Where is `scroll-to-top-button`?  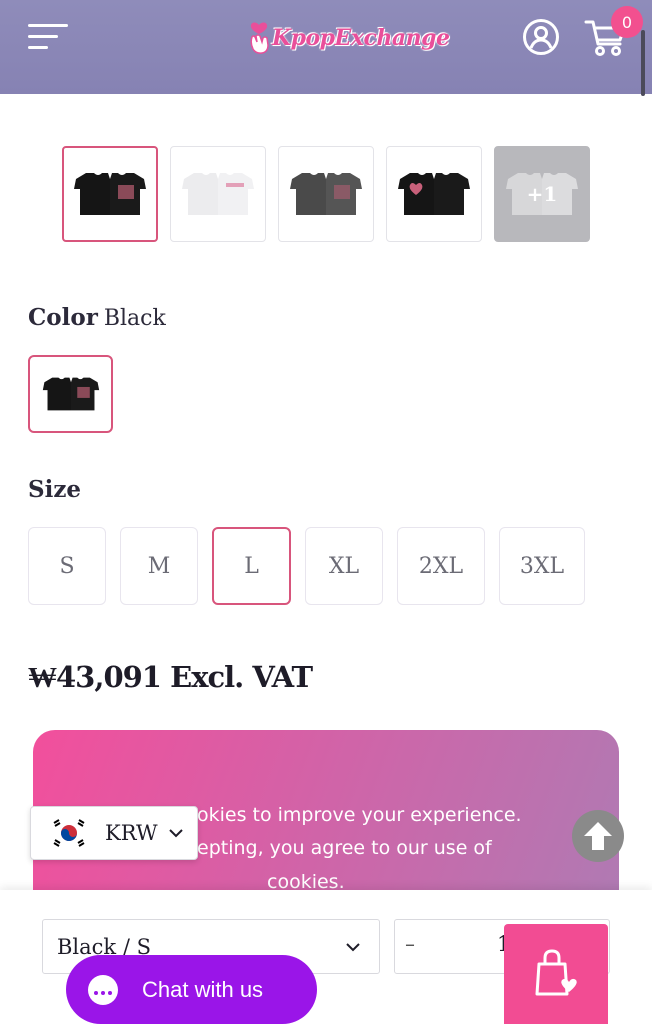
scroll-to-top-button is located at coordinates (598, 836).